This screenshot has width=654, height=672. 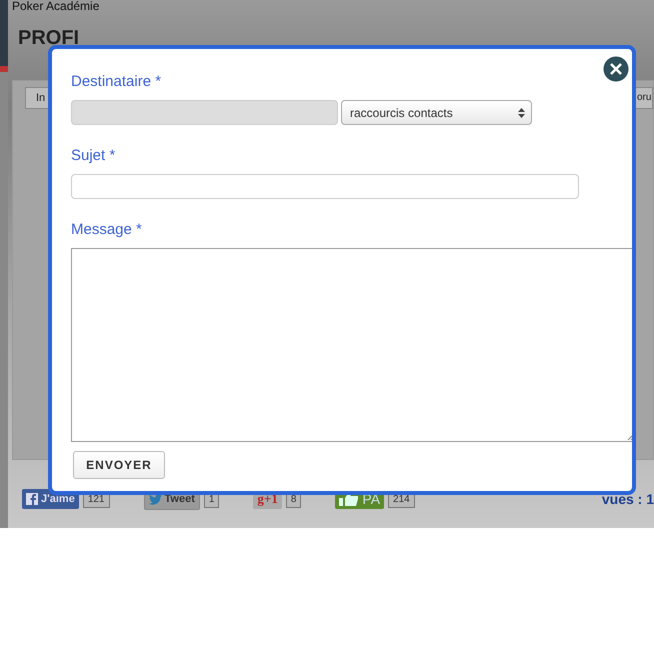 What do you see at coordinates (155, 499) in the screenshot?
I see `bird-icon` at bounding box center [155, 499].